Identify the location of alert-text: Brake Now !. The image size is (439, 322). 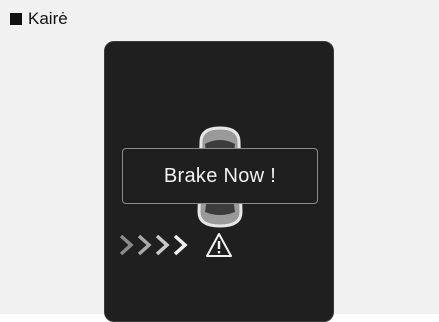
(220, 175).